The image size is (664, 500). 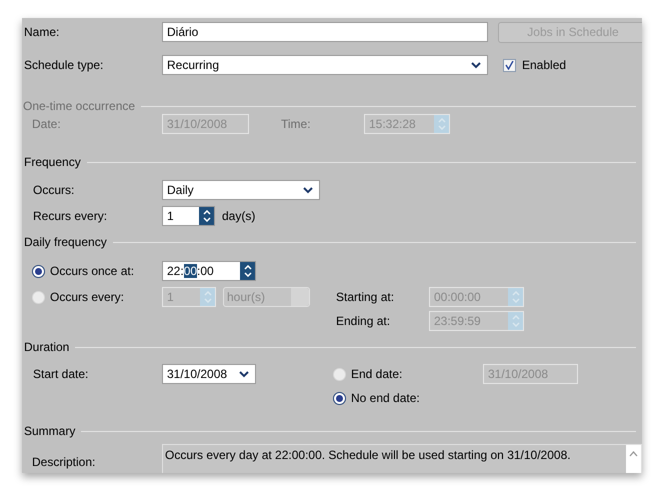 What do you see at coordinates (79, 106) in the screenshot?
I see `section-title: One-time occurrence` at bounding box center [79, 106].